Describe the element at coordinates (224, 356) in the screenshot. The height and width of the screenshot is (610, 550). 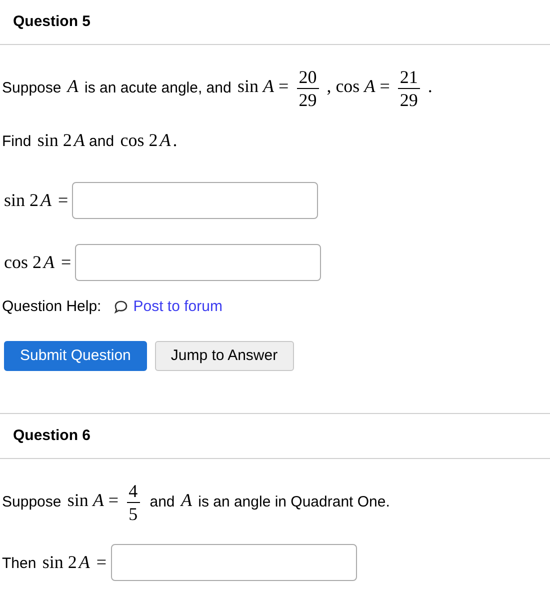
I see `jump-button: Jump to Answer` at that location.